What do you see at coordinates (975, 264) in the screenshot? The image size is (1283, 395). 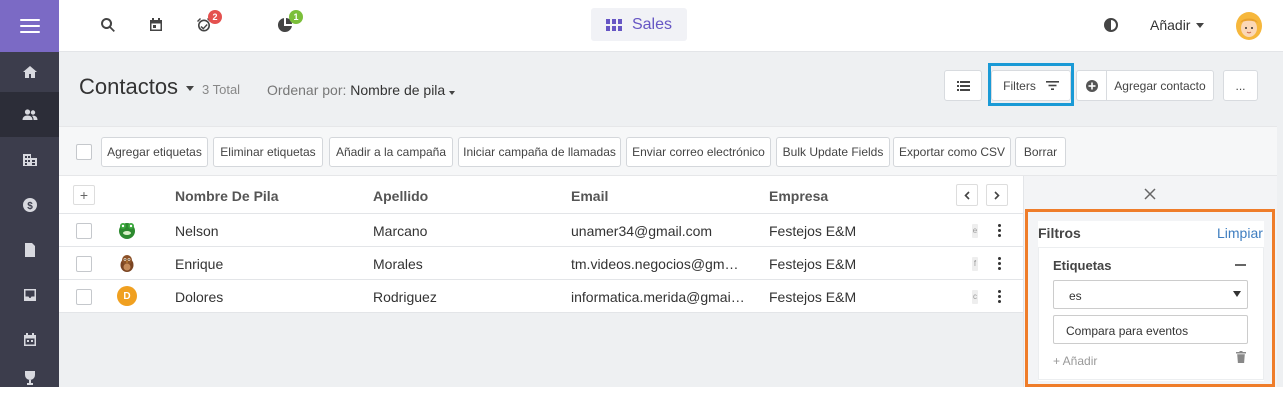 I see `truncated-cell: f` at bounding box center [975, 264].